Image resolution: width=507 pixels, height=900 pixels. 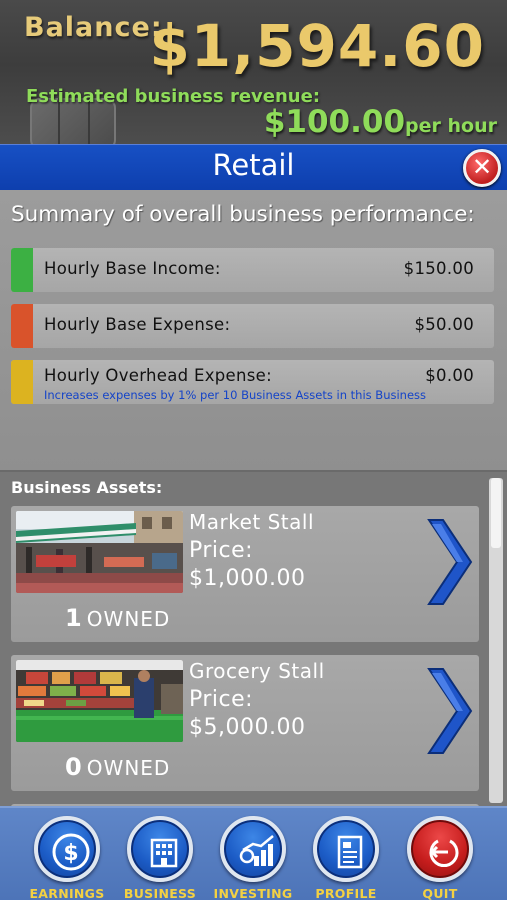 I want to click on grocery-stall-image, so click(x=99, y=701).